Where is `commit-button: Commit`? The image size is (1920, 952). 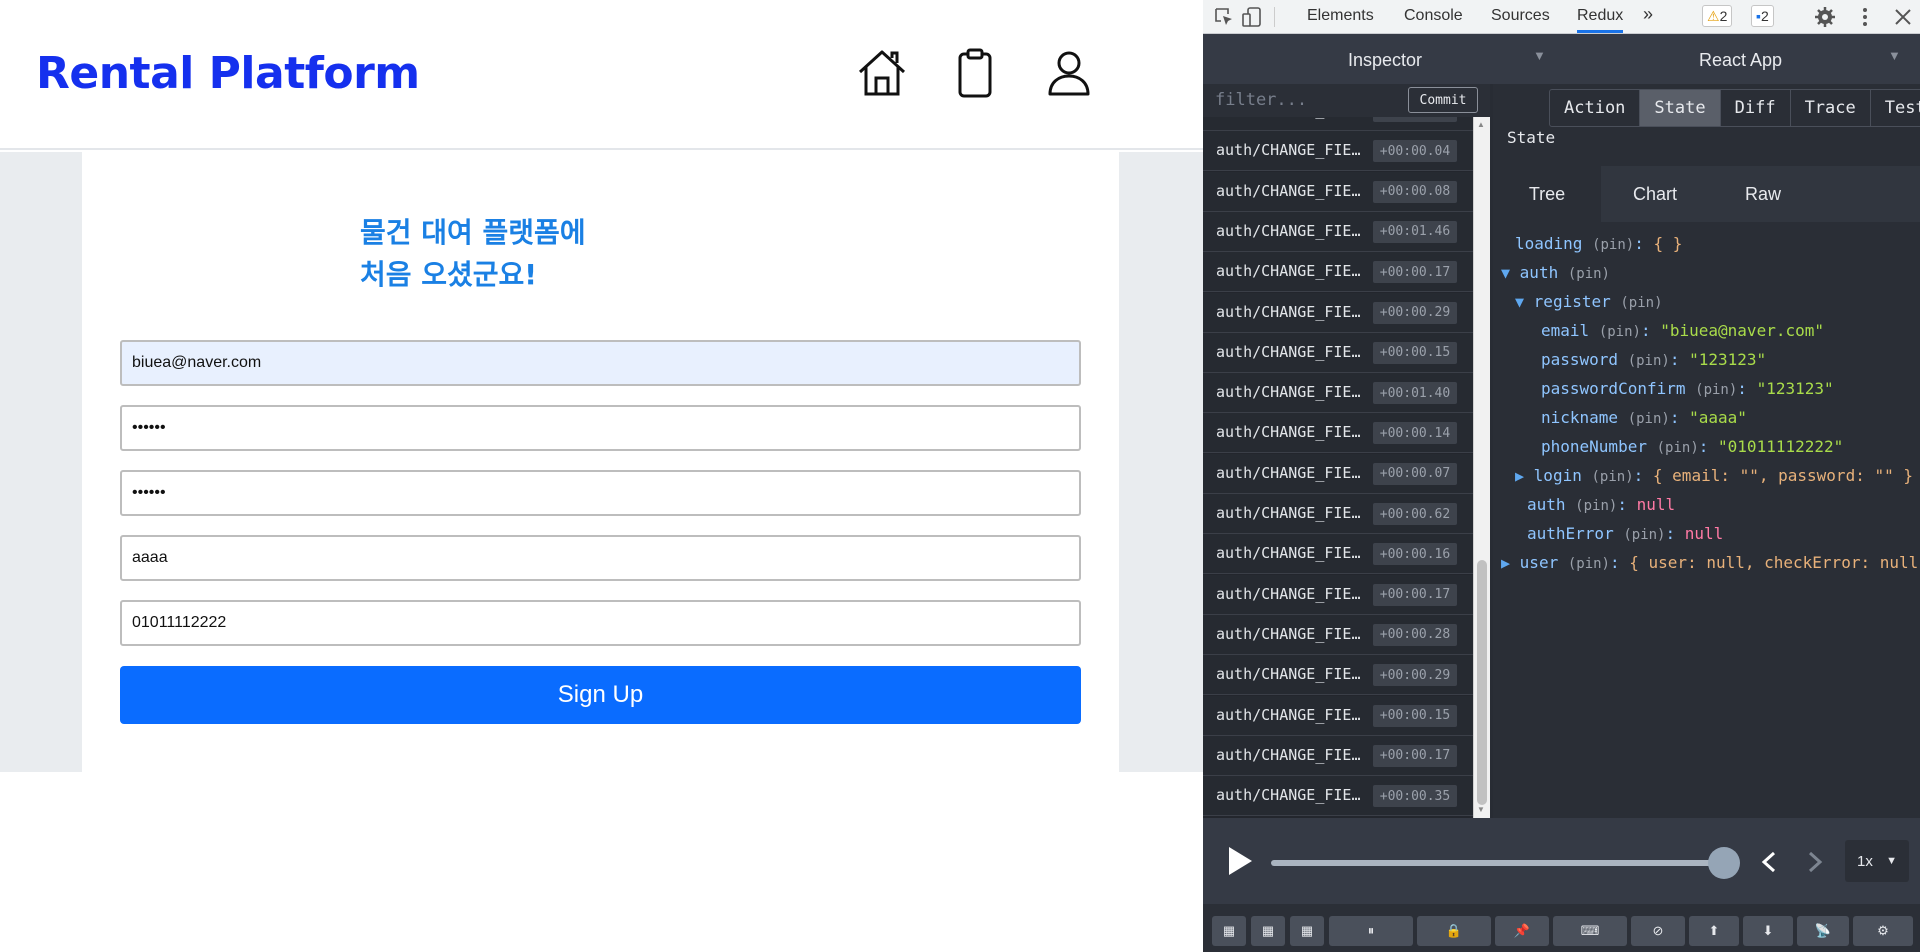
commit-button: Commit is located at coordinates (1443, 100).